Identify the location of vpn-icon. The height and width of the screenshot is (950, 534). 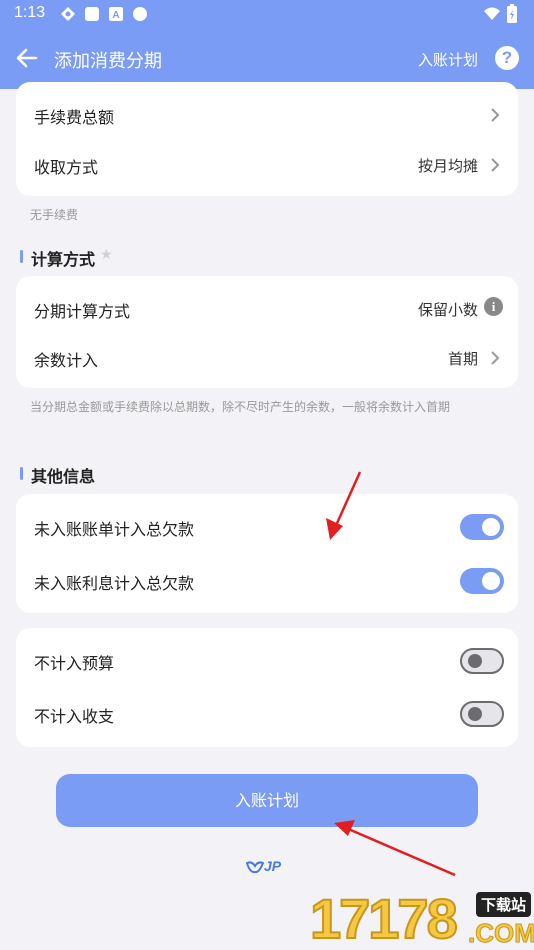
(68, 14).